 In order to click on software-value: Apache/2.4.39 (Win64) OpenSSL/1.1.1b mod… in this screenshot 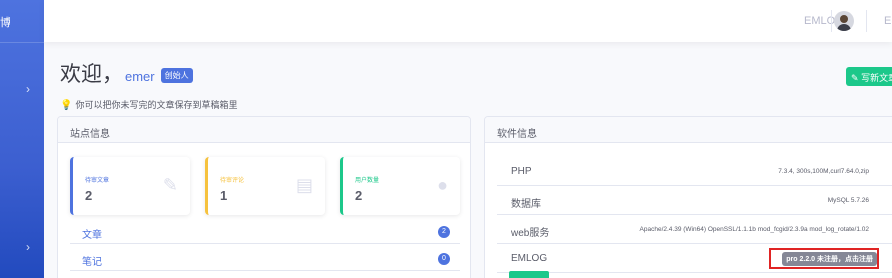, I will do `click(754, 229)`.